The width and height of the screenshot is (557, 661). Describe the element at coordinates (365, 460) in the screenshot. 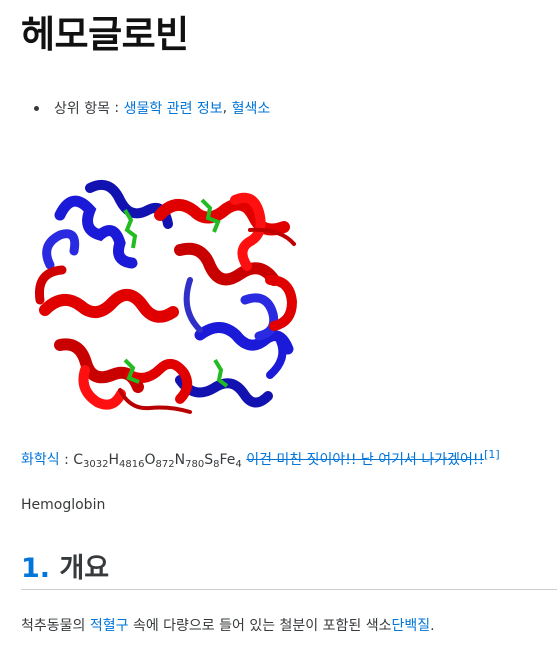

I see `strikethrough-note: 이건 미친 짓이야!! 난 여기서 나가겠어!!` at that location.